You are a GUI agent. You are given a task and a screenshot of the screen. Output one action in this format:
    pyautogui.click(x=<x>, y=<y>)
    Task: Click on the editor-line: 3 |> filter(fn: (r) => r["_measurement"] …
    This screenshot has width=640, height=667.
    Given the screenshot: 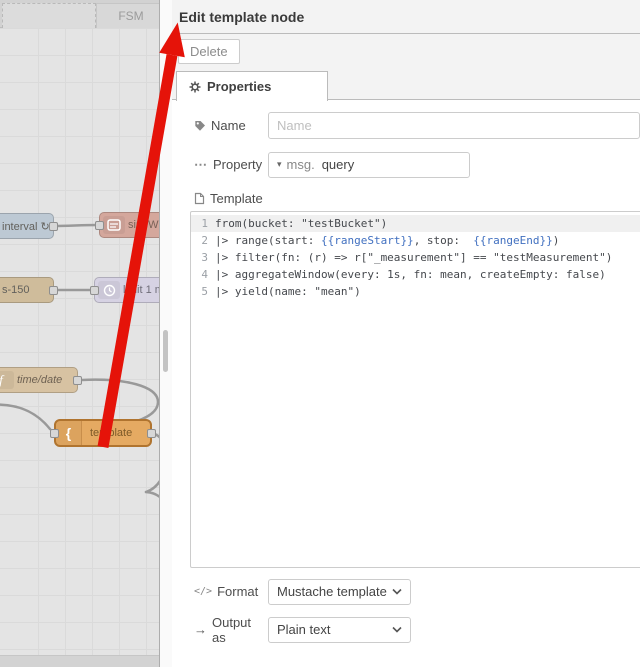 What is the action you would take?
    pyautogui.click(x=415, y=257)
    